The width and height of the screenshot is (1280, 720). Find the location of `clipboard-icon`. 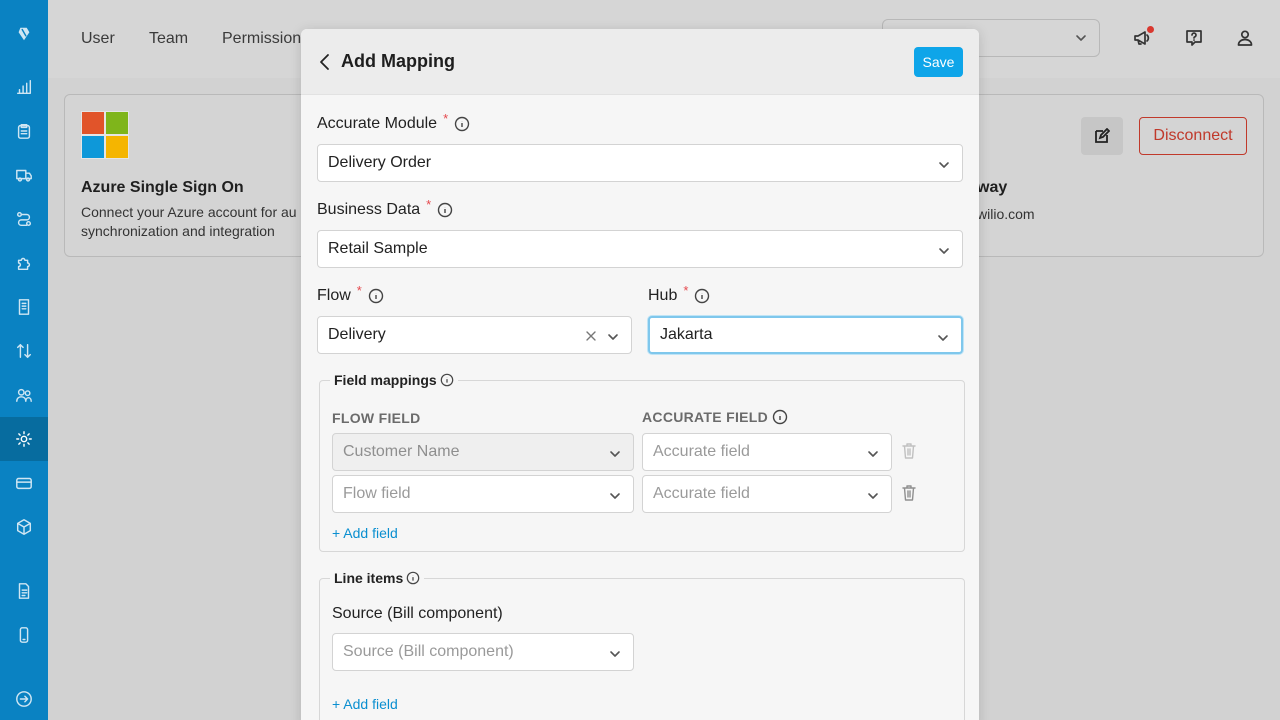

clipboard-icon is located at coordinates (24, 131).